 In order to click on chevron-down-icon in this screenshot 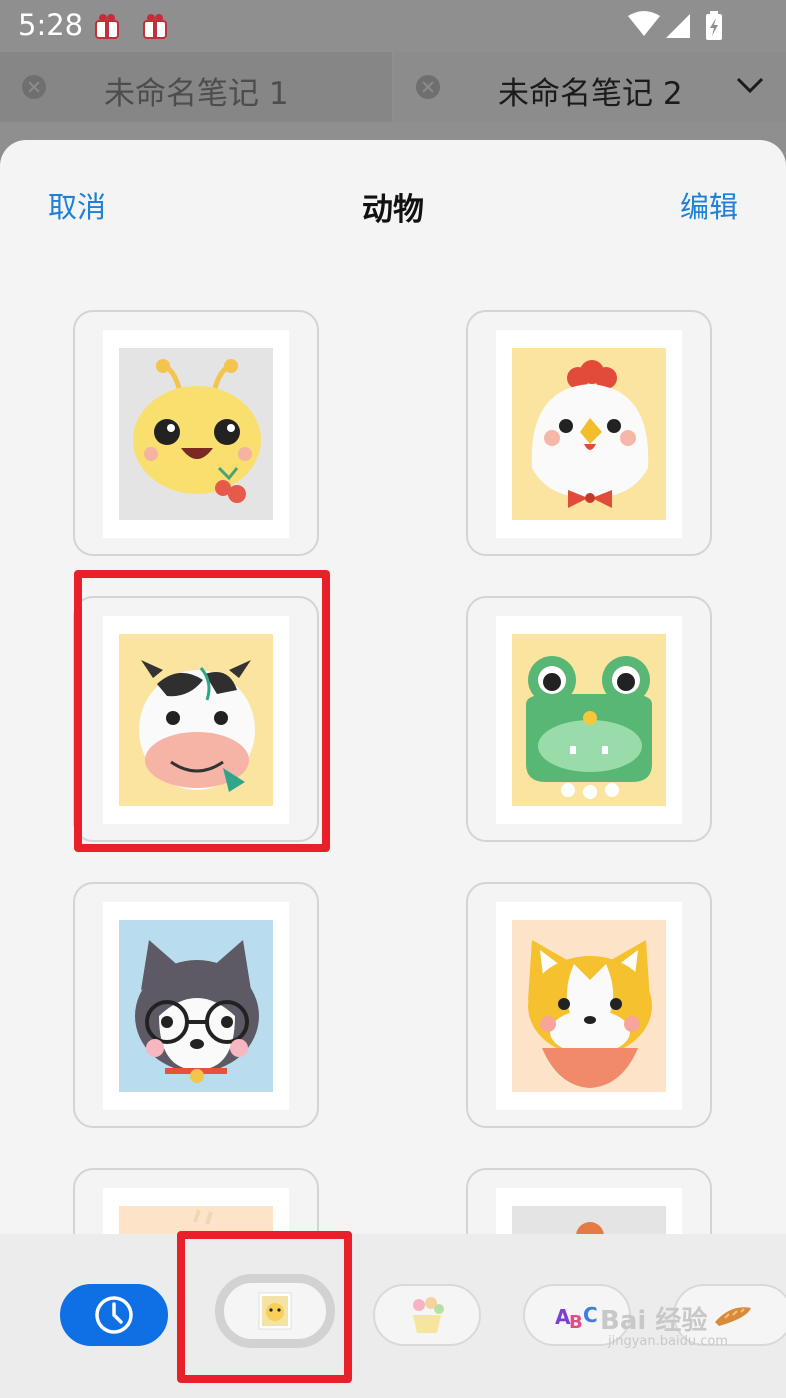, I will do `click(750, 85)`.